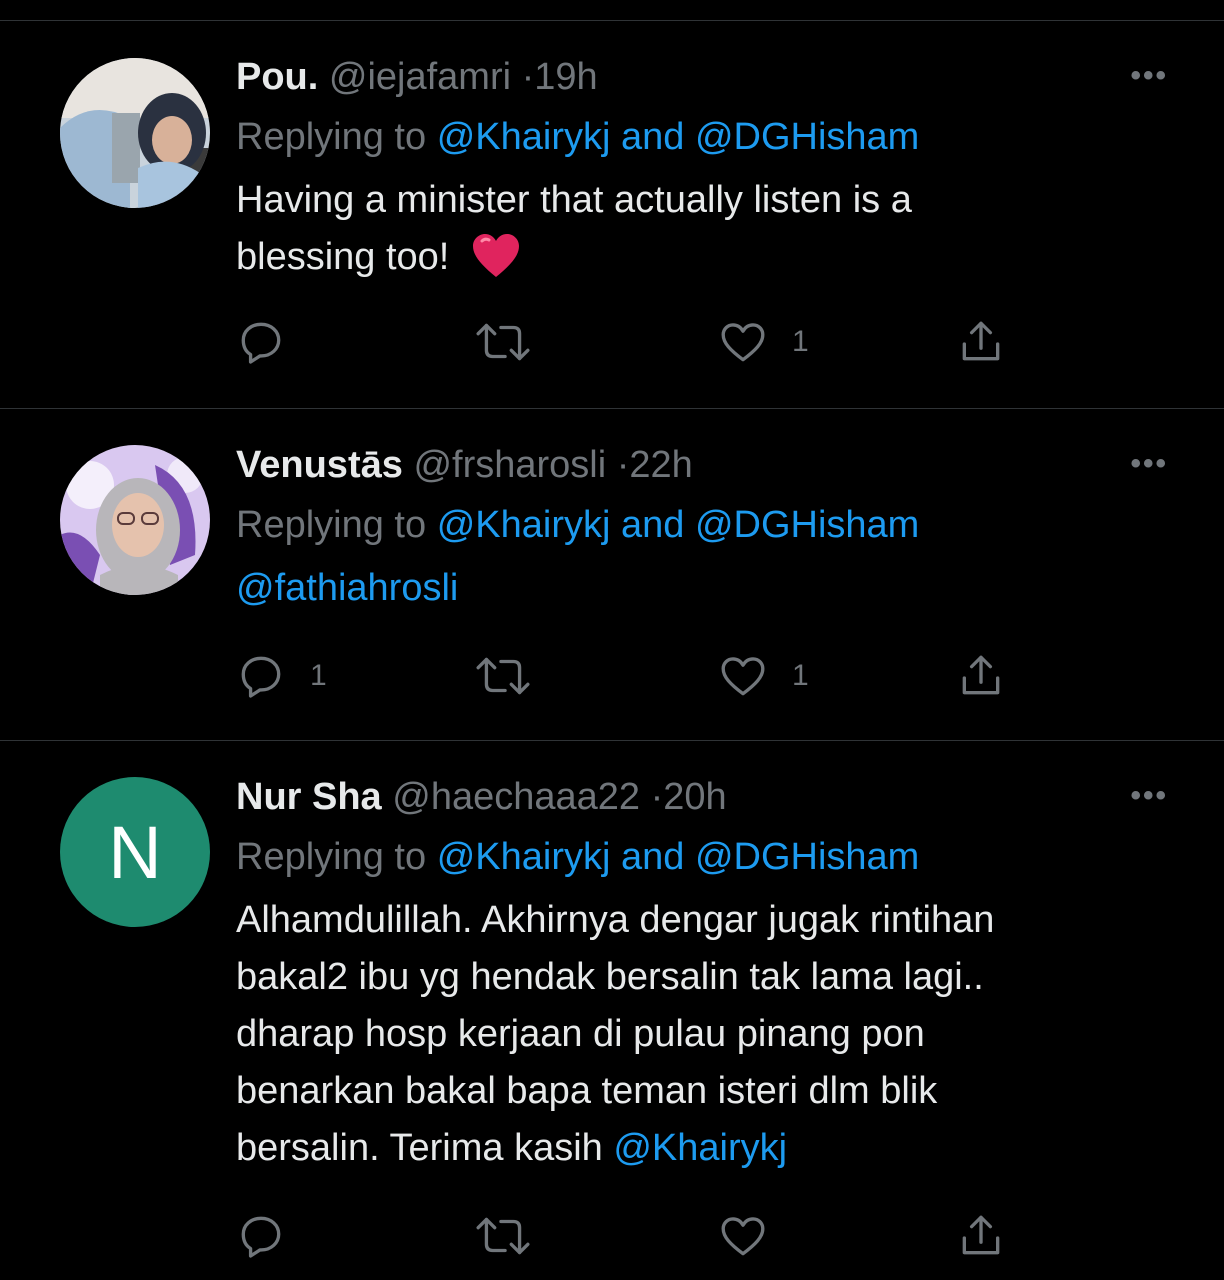 This screenshot has width=1224, height=1280. What do you see at coordinates (509, 465) in the screenshot?
I see `user-handle: @frsharosli` at bounding box center [509, 465].